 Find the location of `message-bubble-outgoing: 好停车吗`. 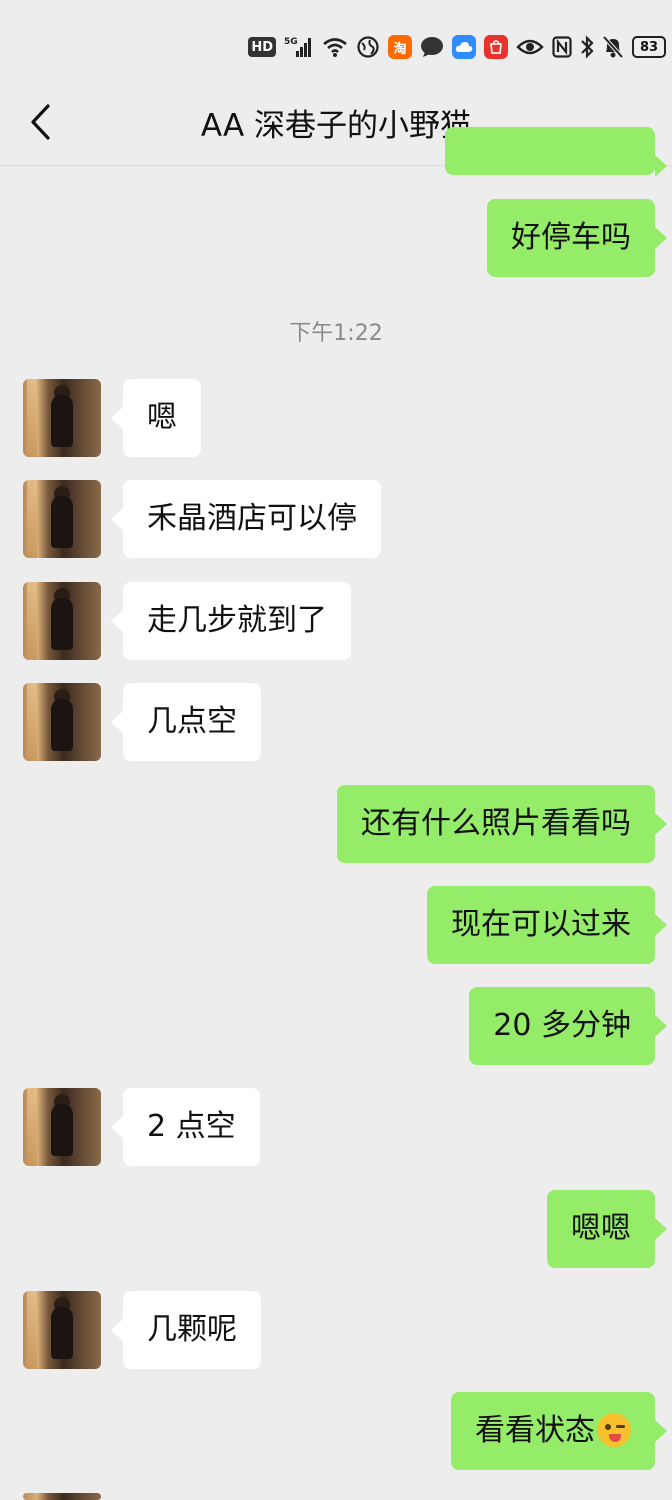

message-bubble-outgoing: 好停车吗 is located at coordinates (577, 238).